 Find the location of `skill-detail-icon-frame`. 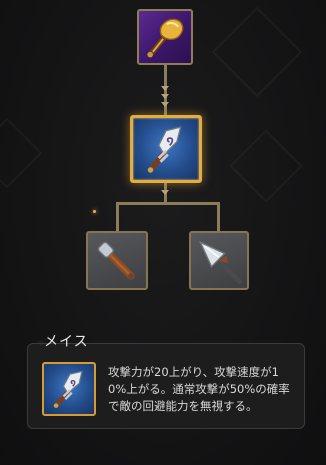

skill-detail-icon-frame is located at coordinates (69, 389).